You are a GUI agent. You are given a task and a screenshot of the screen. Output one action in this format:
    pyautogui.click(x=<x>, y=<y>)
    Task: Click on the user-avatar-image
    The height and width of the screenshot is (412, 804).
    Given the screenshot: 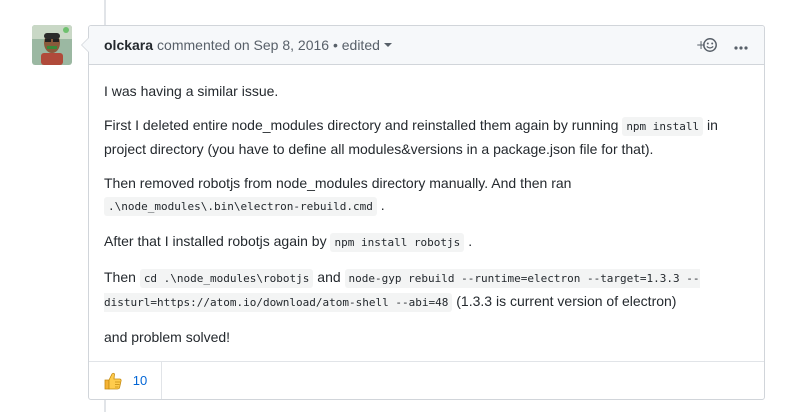 What is the action you would take?
    pyautogui.click(x=52, y=45)
    